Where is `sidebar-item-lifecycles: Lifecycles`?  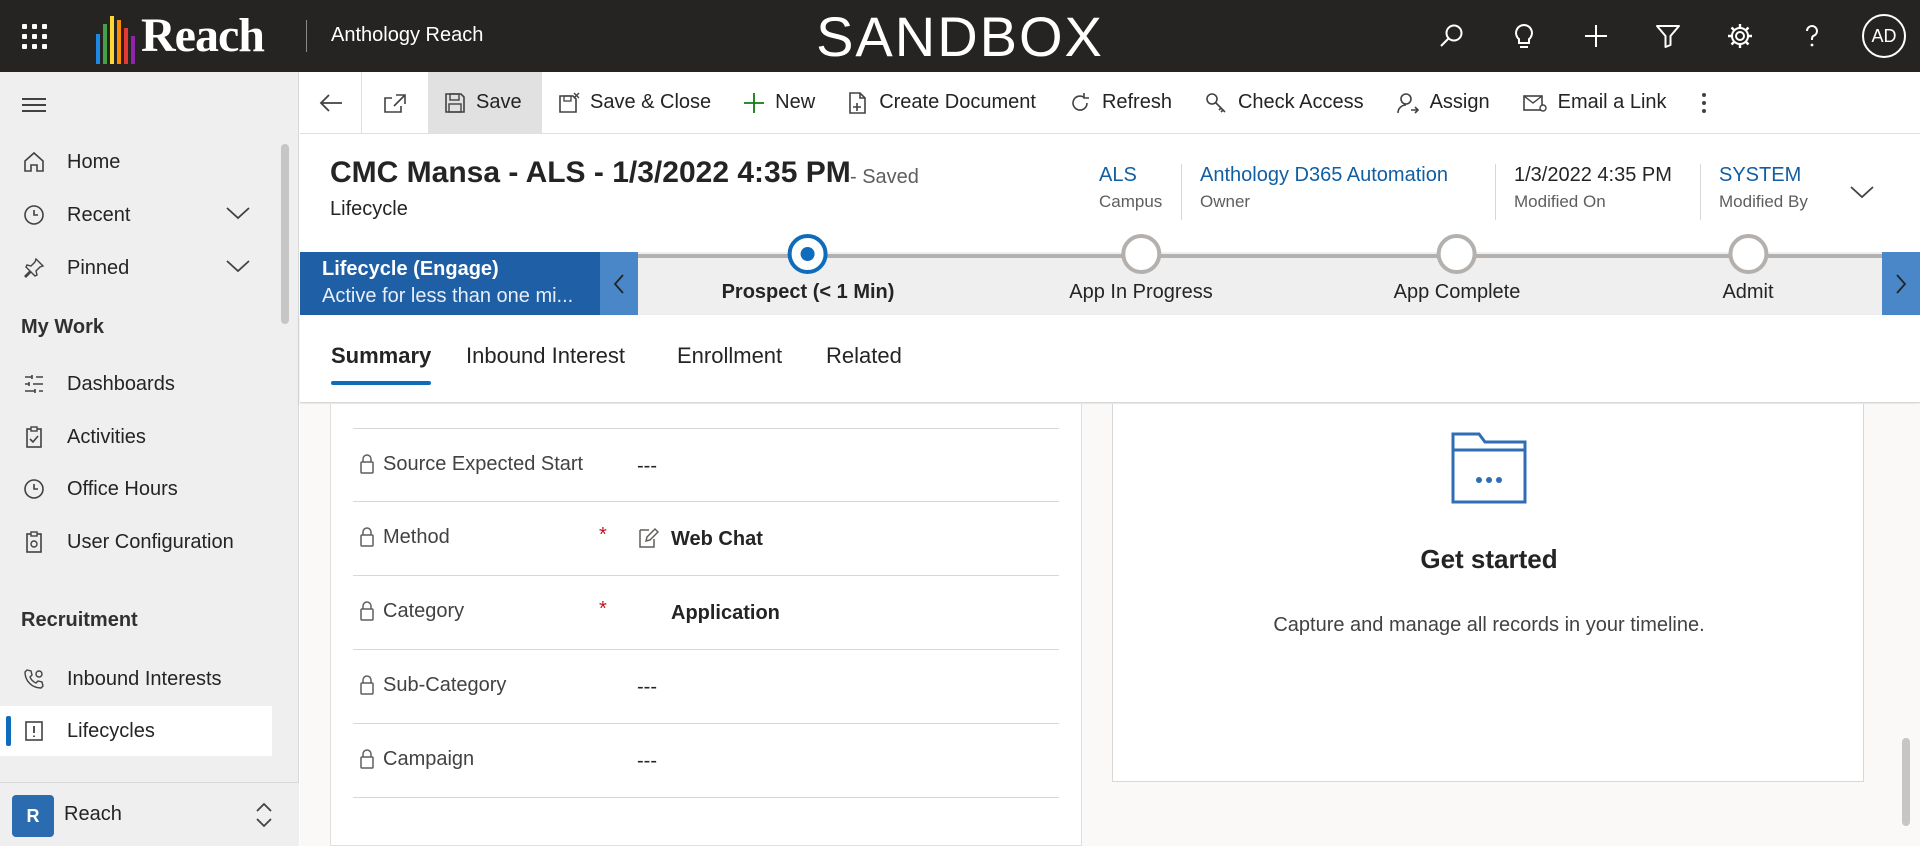
sidebar-item-lifecycles: Lifecycles is located at coordinates (136, 731).